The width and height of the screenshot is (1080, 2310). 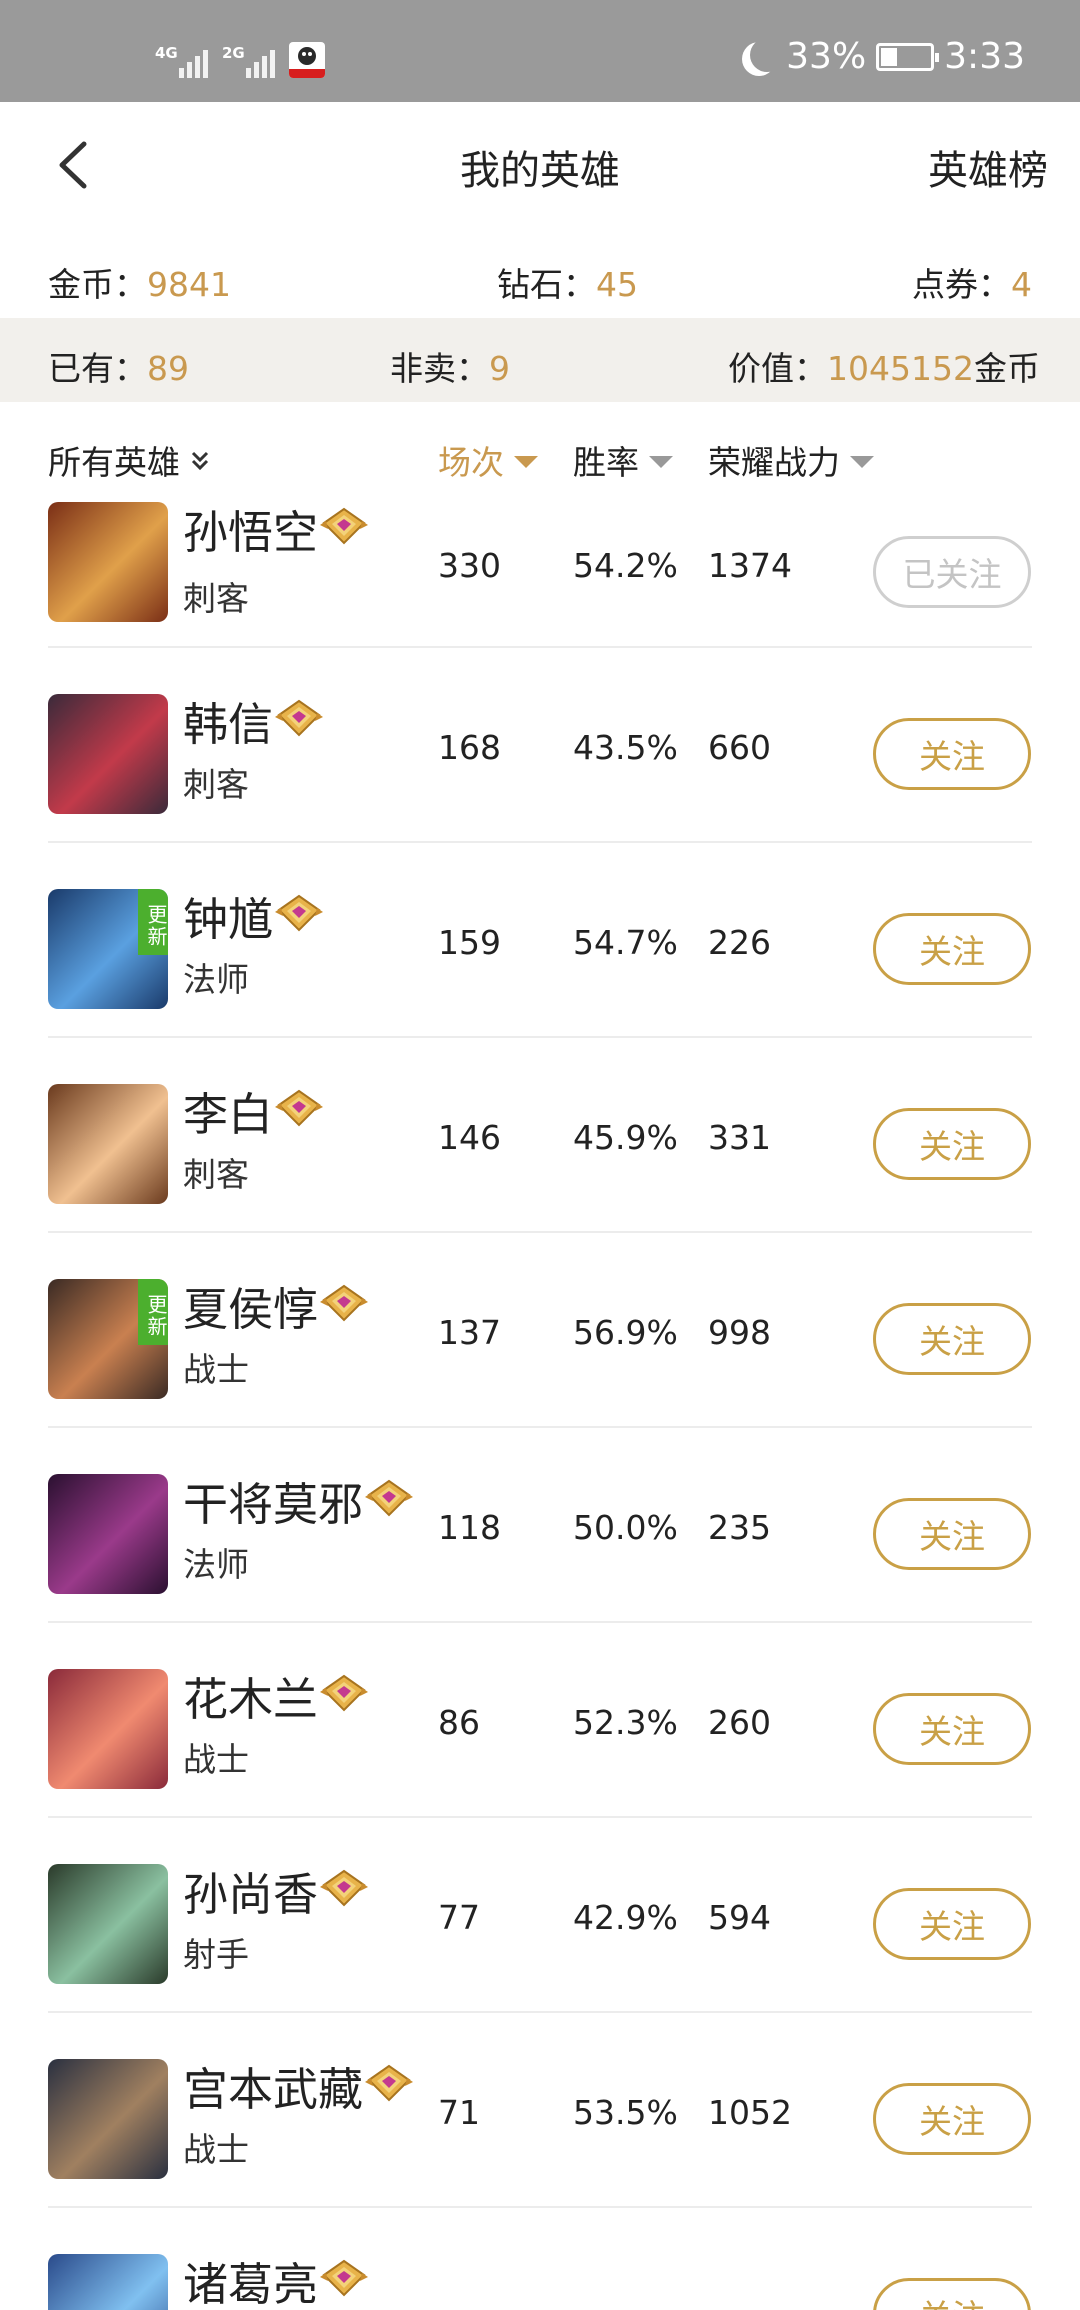 I want to click on voucher-stat: 点券：4, so click(x=972, y=282).